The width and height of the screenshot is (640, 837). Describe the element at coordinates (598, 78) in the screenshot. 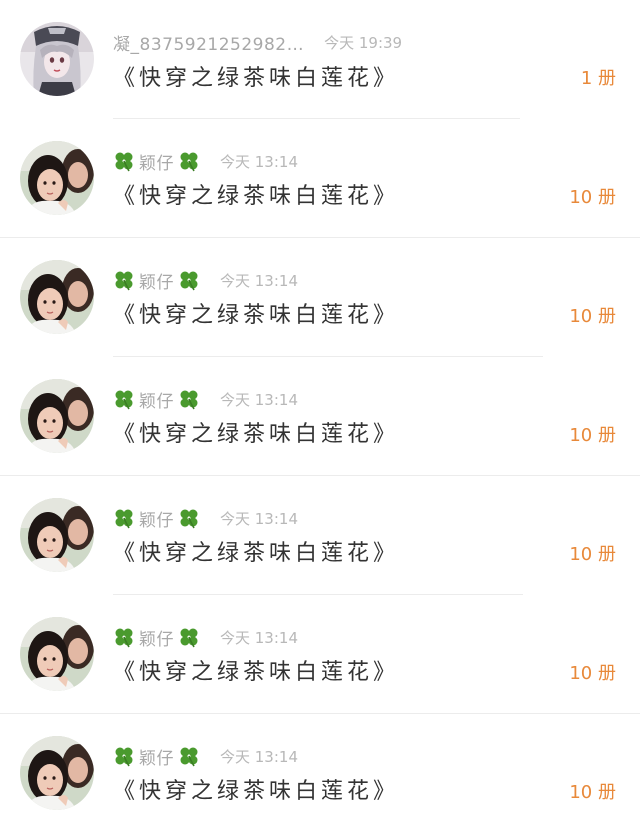

I see `book-count: 1 册` at that location.